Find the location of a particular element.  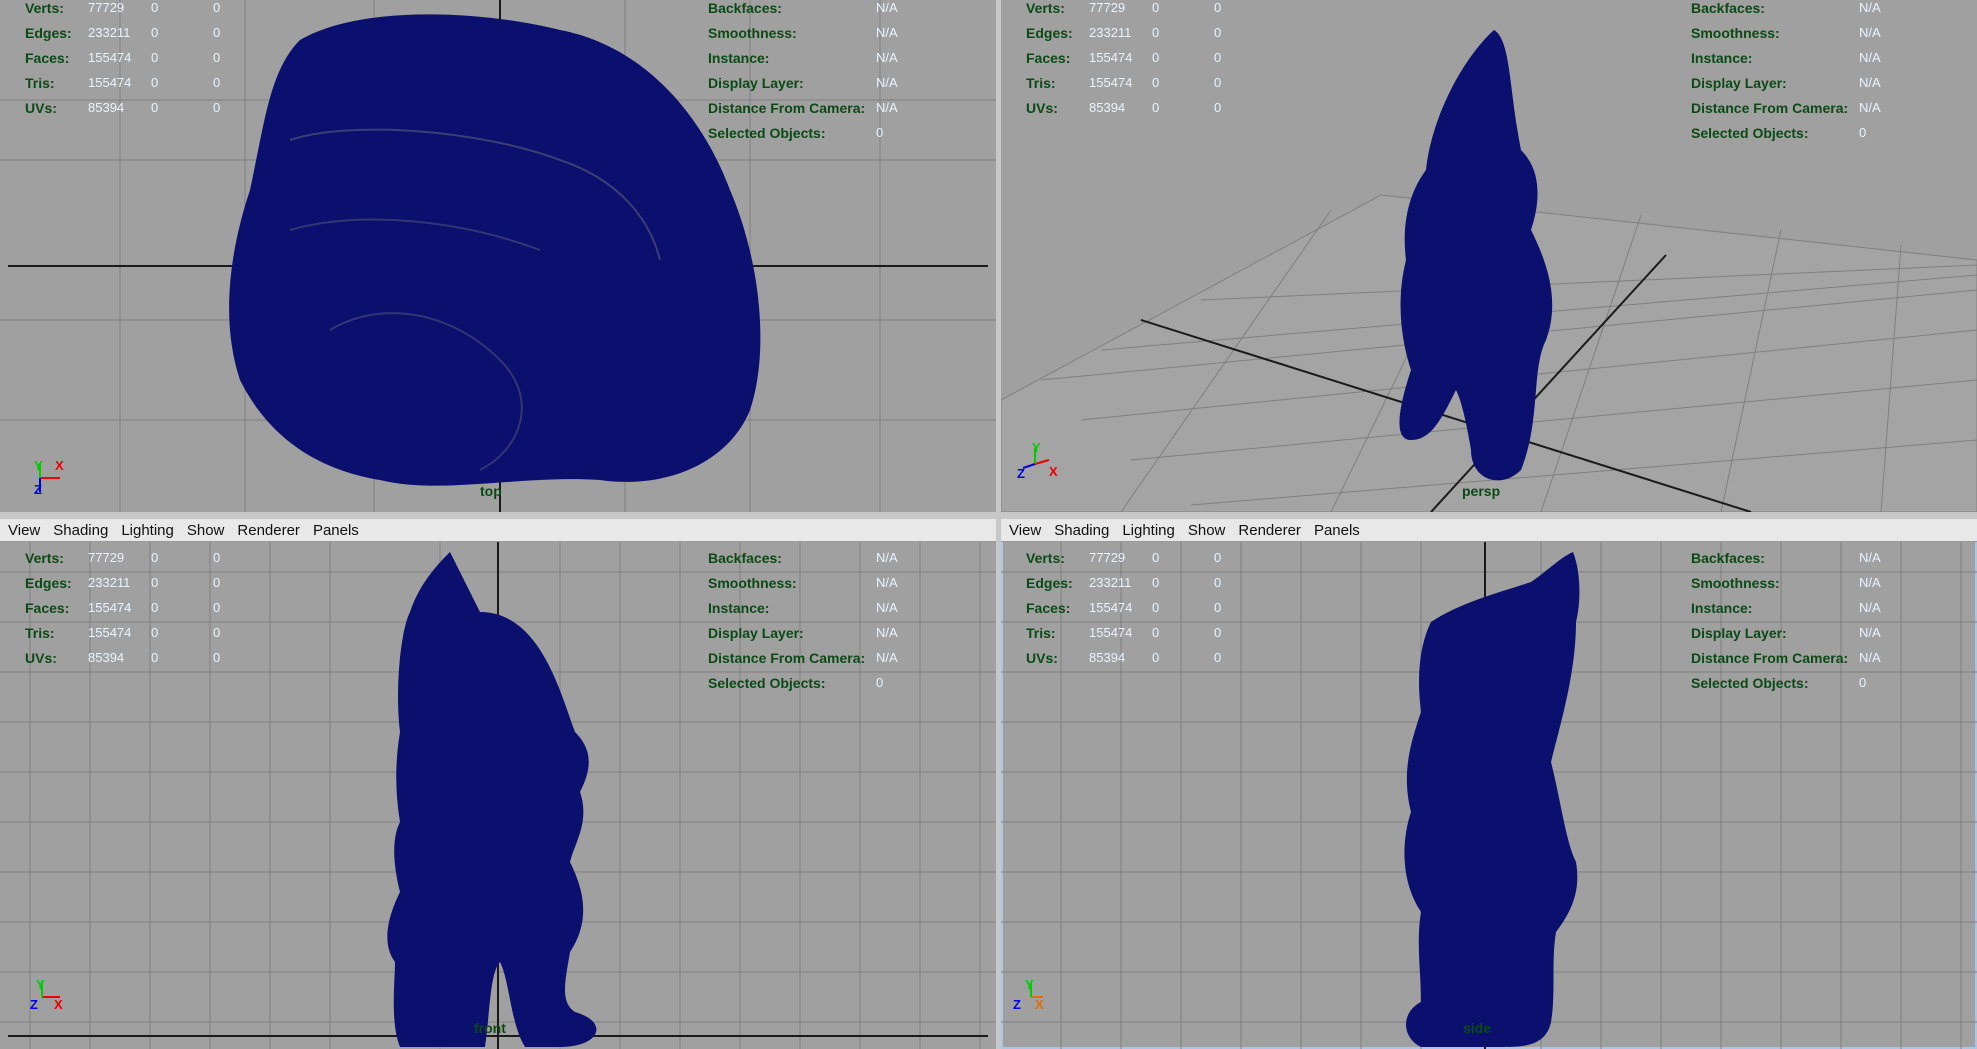

gnome-mesh-side is located at coordinates (1492, 799).